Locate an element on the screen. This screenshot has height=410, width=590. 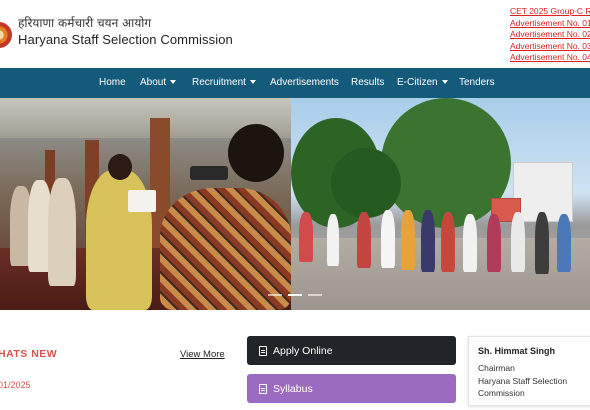
nav-tenders: Tenders is located at coordinates (477, 83).